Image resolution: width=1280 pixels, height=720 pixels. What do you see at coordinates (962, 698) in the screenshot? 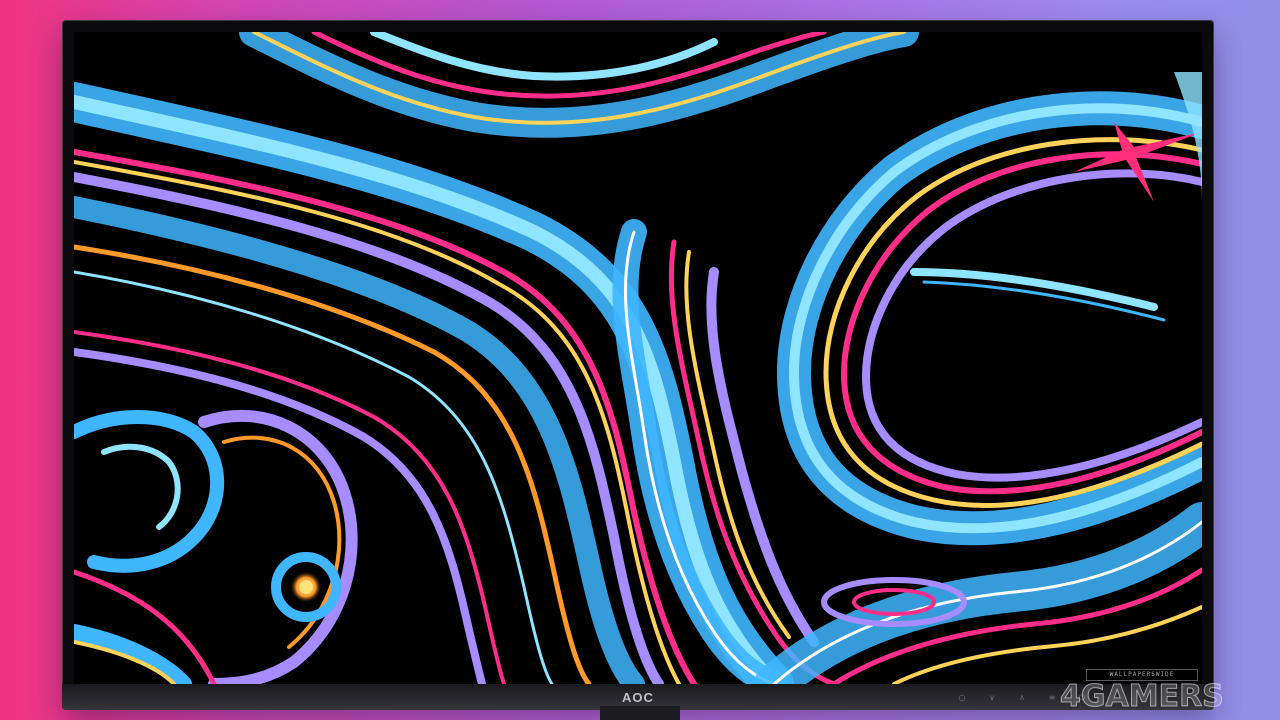
I see `circle-button-icon: ○` at bounding box center [962, 698].